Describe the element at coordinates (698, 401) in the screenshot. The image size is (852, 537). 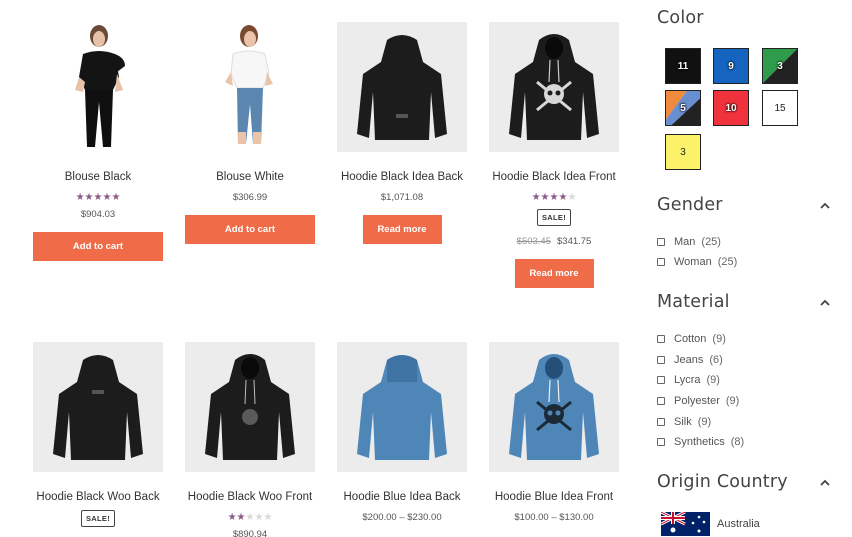
I see `filter-option-polyester: Polyester (9)` at that location.